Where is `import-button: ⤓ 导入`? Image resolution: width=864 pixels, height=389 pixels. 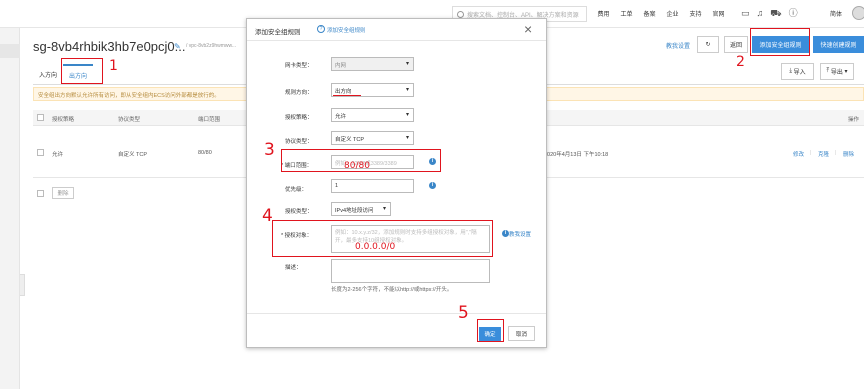
import-button: ⤓ 导入 is located at coordinates (797, 71).